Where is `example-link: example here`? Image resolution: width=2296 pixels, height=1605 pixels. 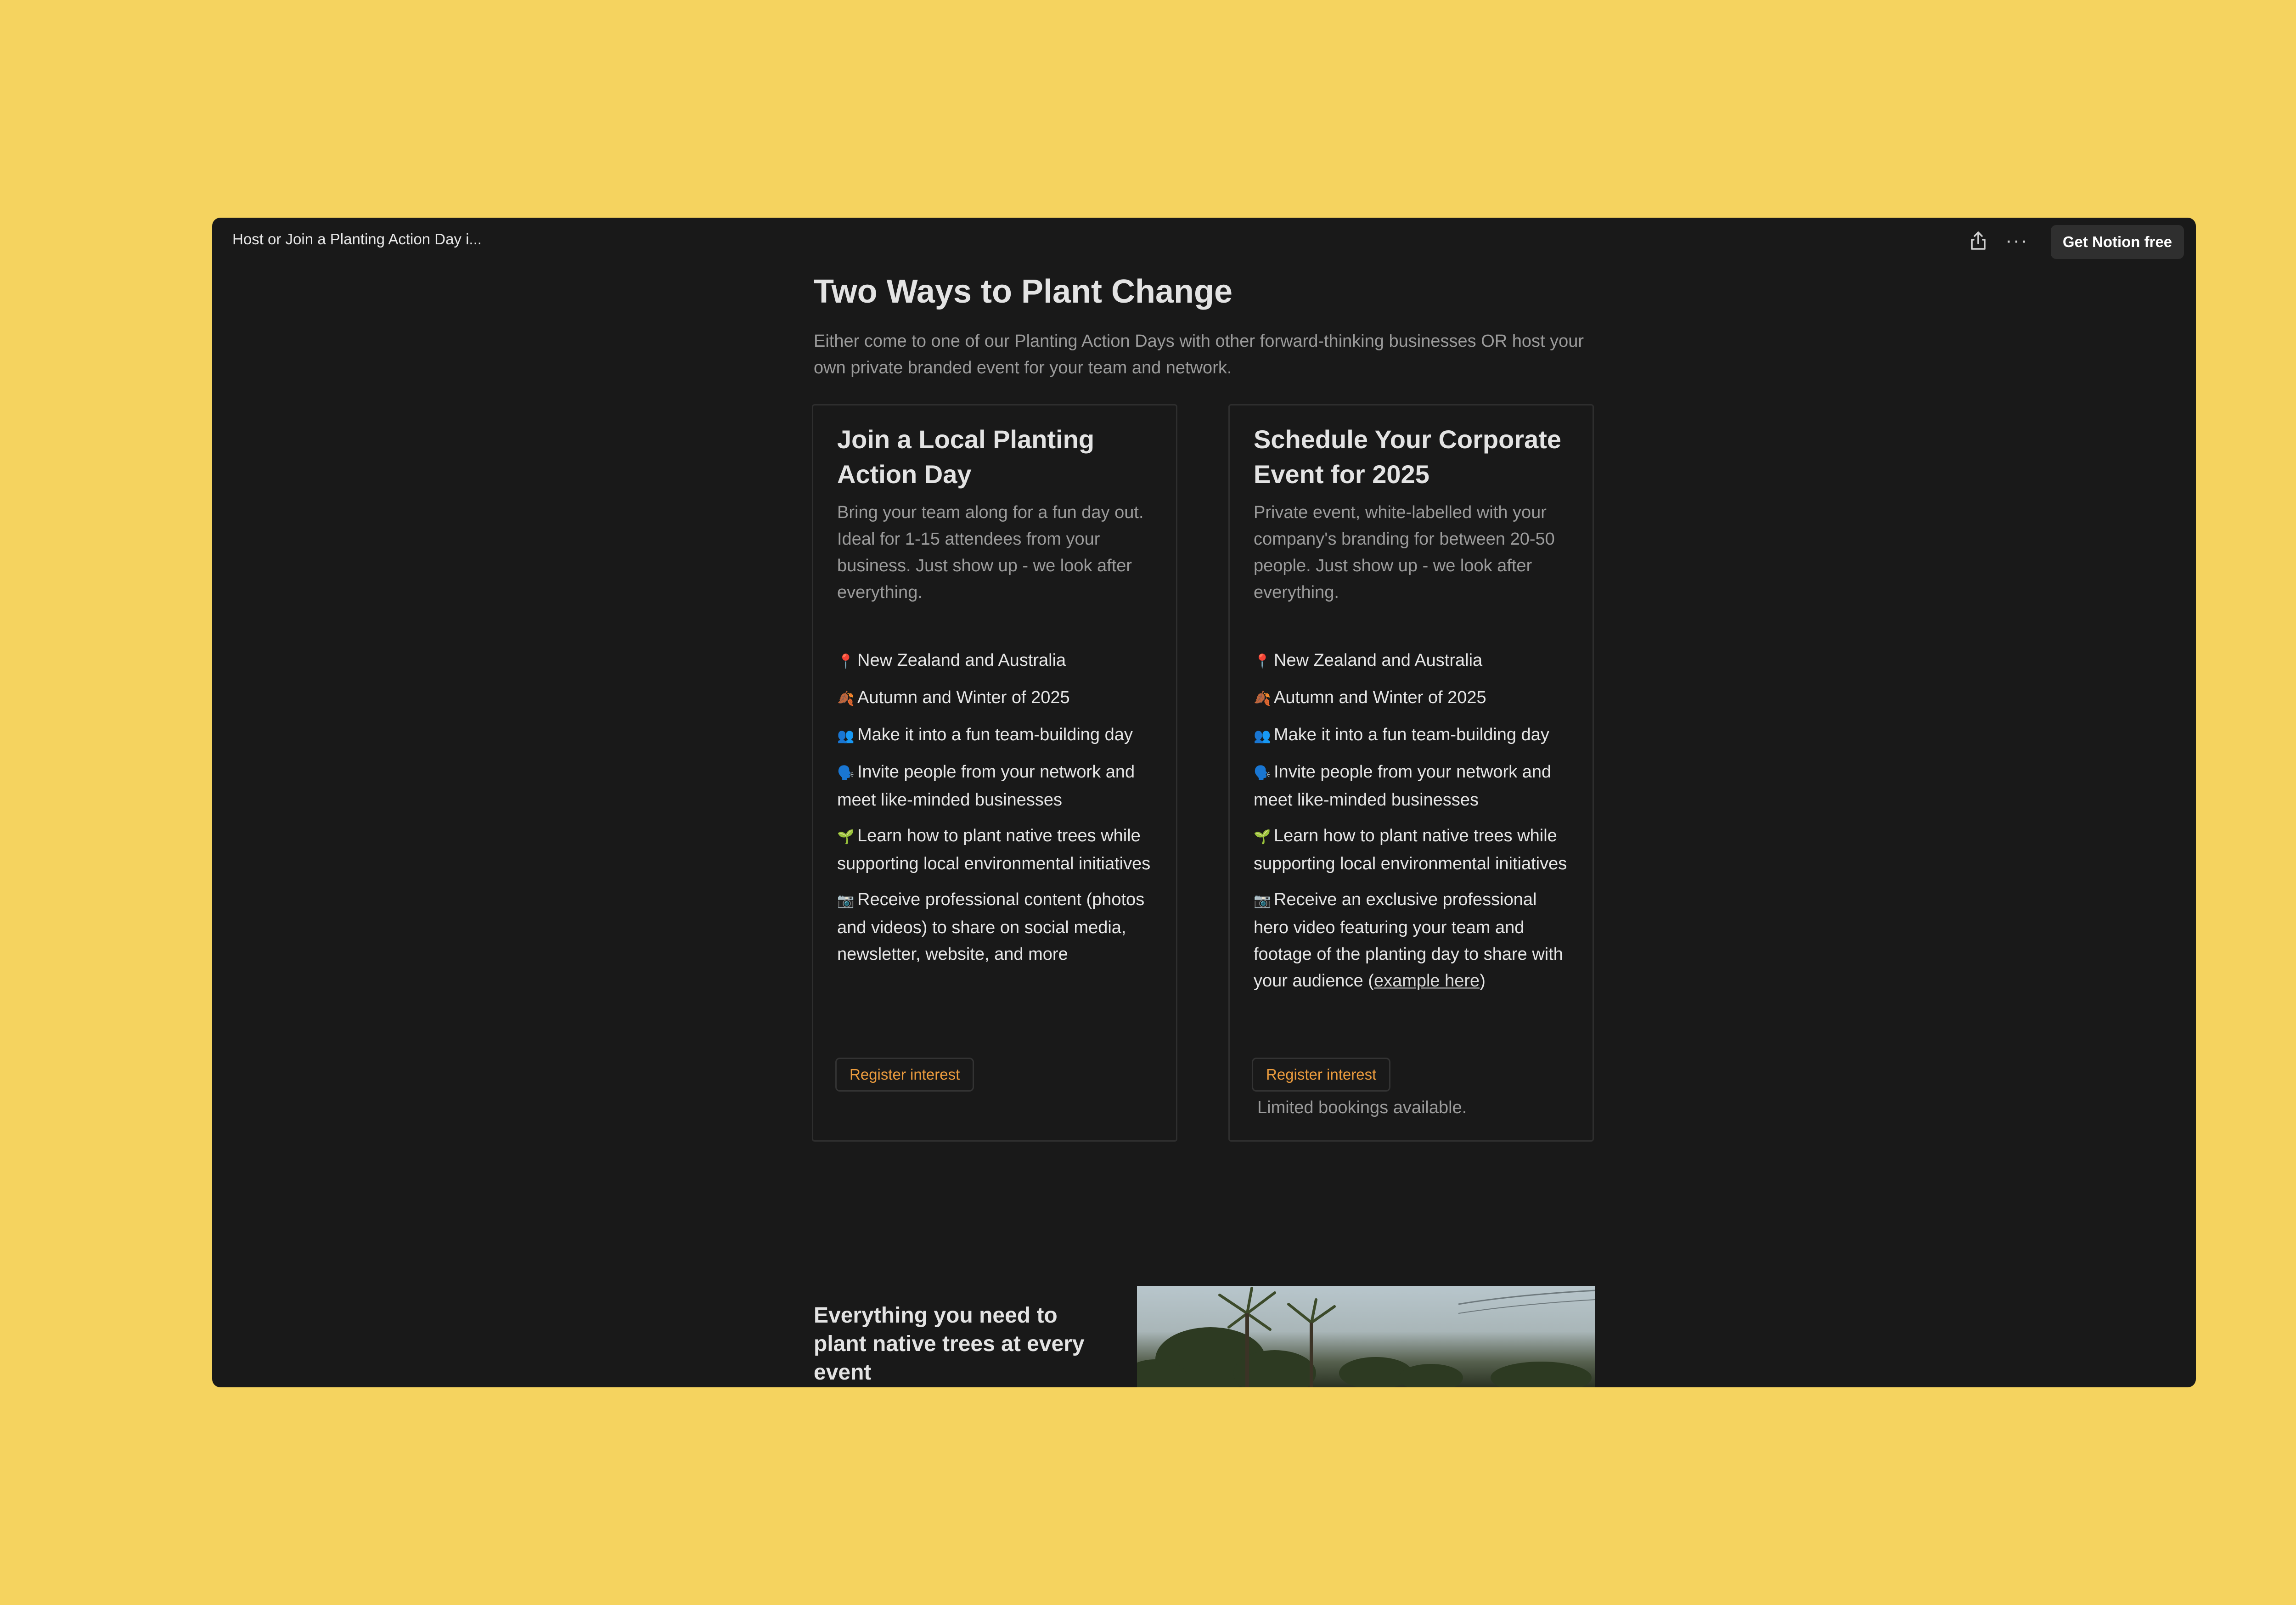
example-link: example here is located at coordinates (1427, 981).